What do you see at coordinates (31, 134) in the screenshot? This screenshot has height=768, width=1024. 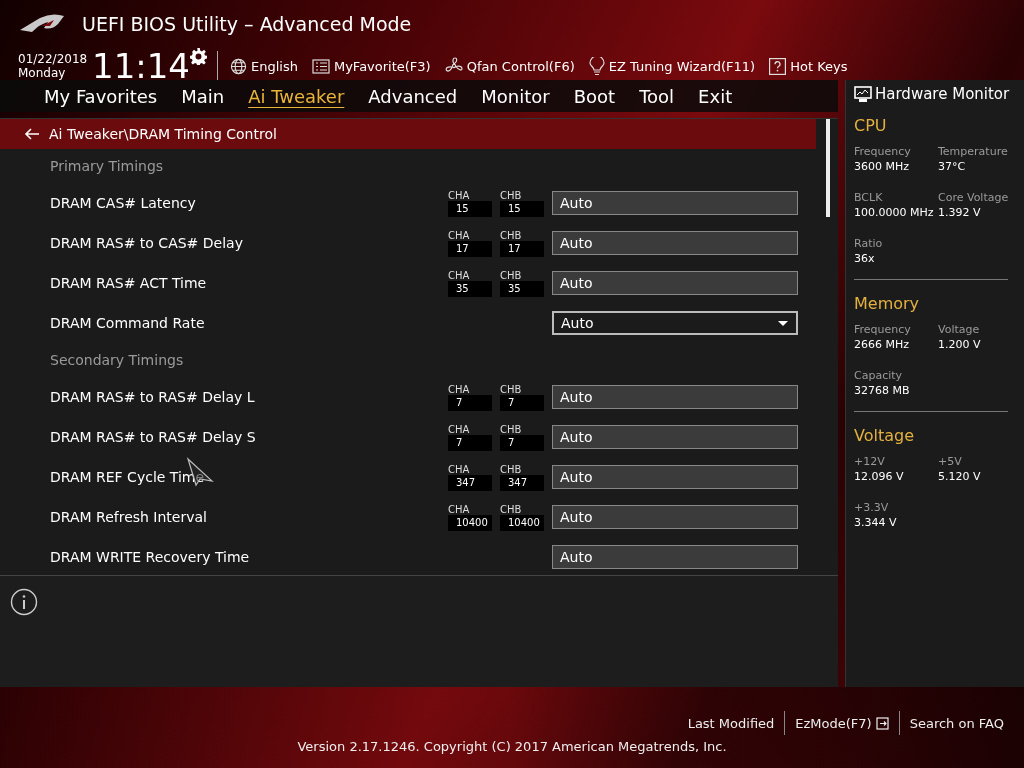 I see `back-arrow-icon` at bounding box center [31, 134].